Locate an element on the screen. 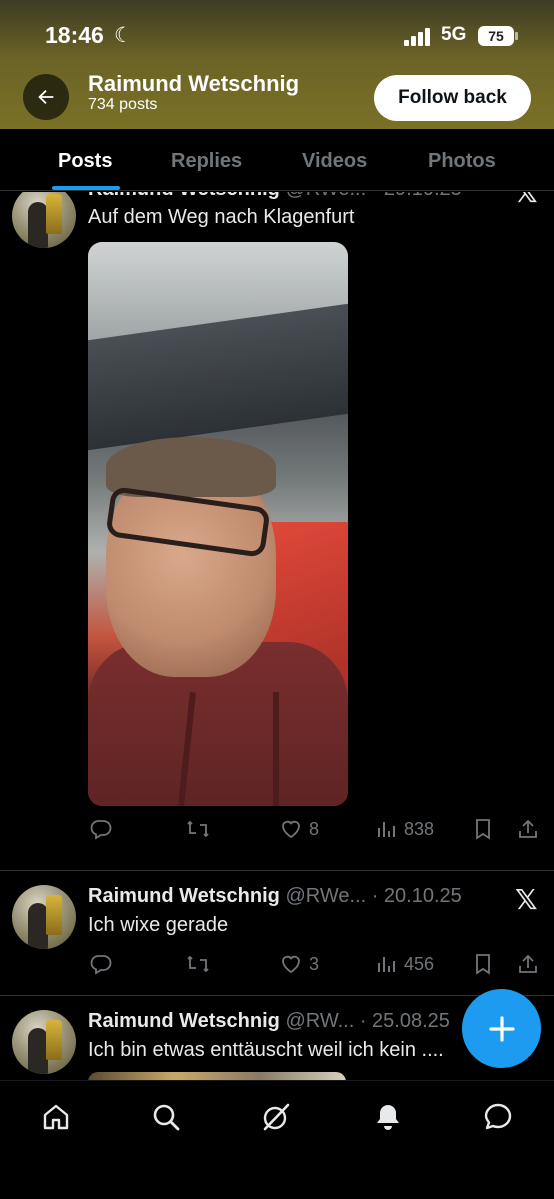  follow-back-button: Follow back is located at coordinates (452, 98).